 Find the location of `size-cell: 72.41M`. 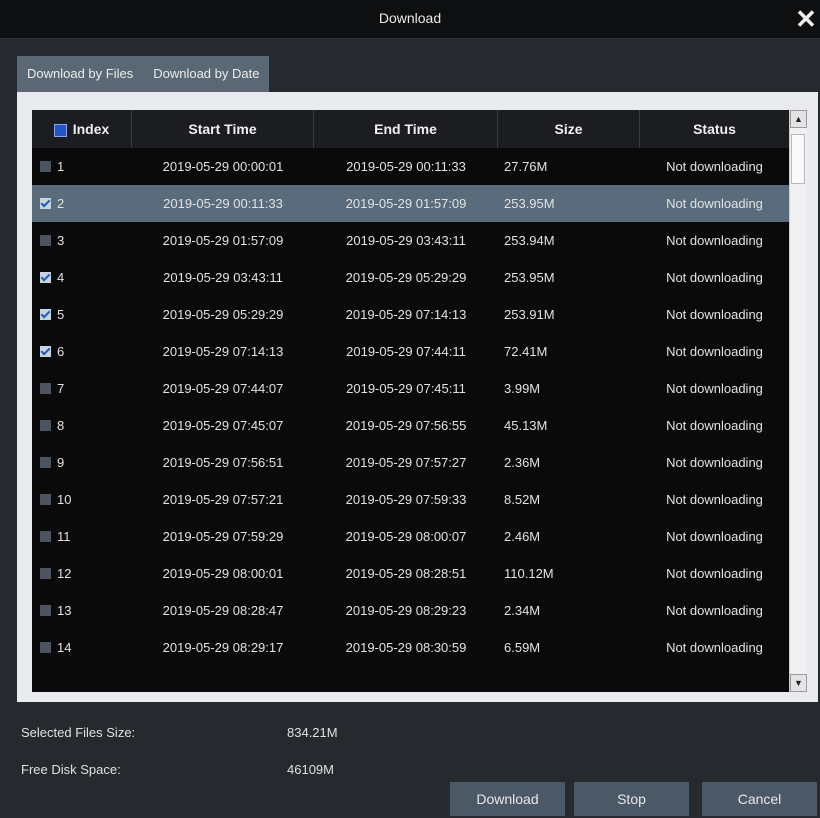

size-cell: 72.41M is located at coordinates (526, 351).